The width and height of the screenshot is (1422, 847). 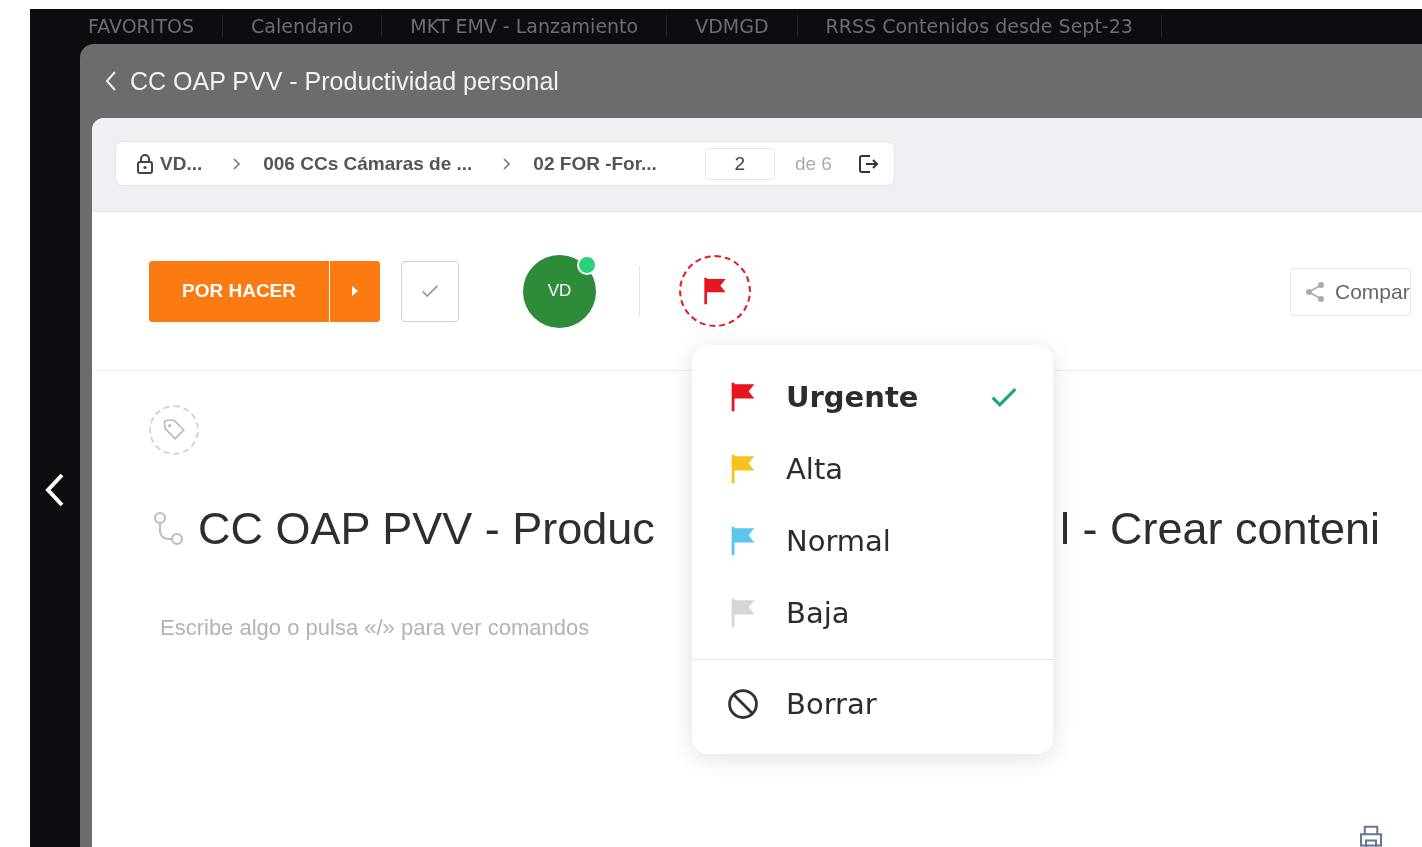 What do you see at coordinates (872, 613) in the screenshot?
I see `priority-item: Baja` at bounding box center [872, 613].